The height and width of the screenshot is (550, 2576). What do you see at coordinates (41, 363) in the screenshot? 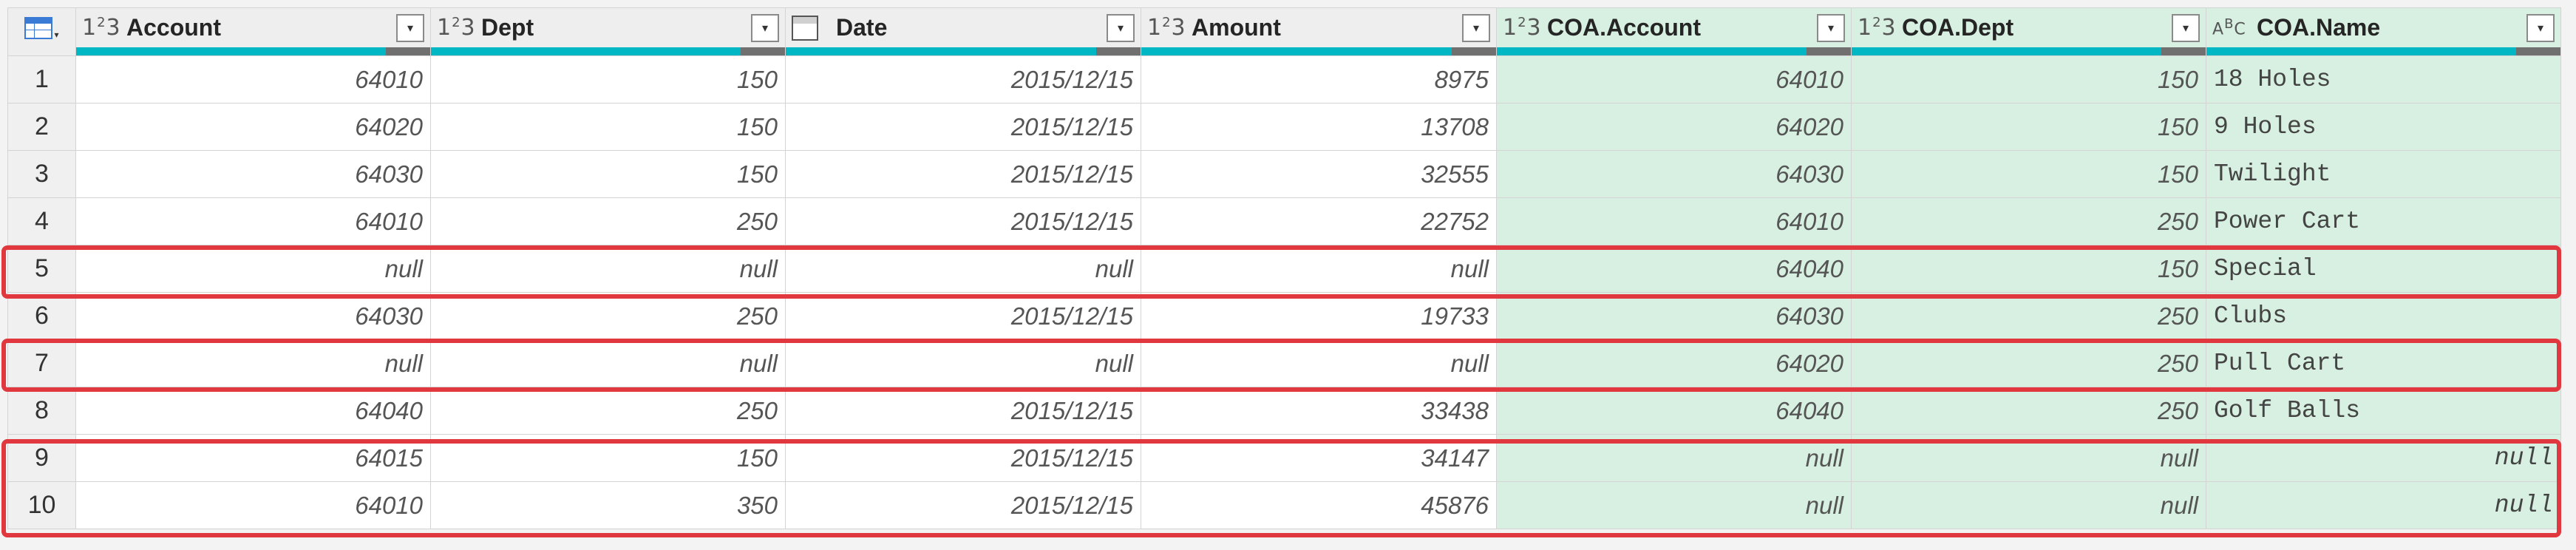
I see `row-number: 7` at bounding box center [41, 363].